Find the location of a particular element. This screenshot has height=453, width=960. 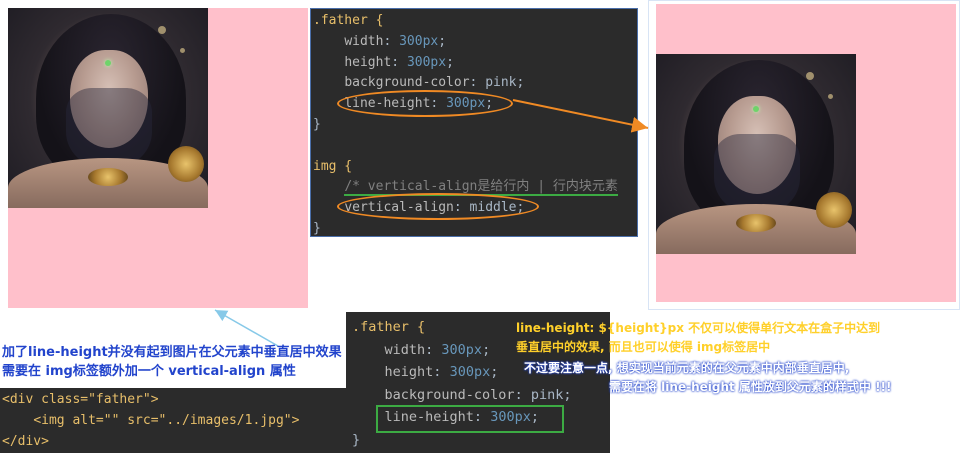

caption-left-line2: 需要在 img标签额外加一个 vertical-align 属性 is located at coordinates (149, 371).